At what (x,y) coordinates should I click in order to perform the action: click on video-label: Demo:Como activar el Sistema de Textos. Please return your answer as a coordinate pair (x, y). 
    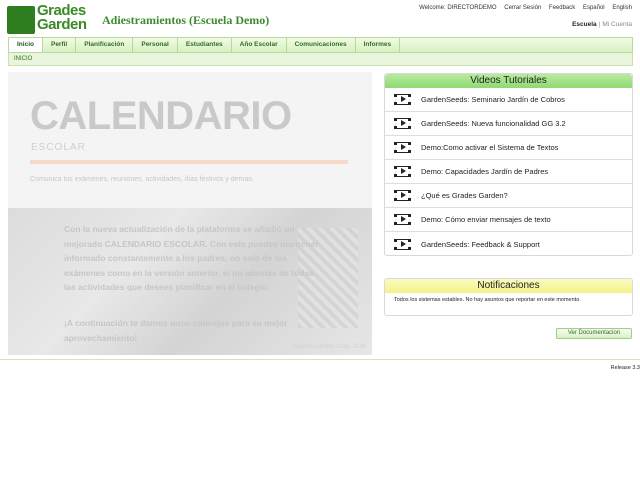
    Looking at the image, I should click on (490, 147).